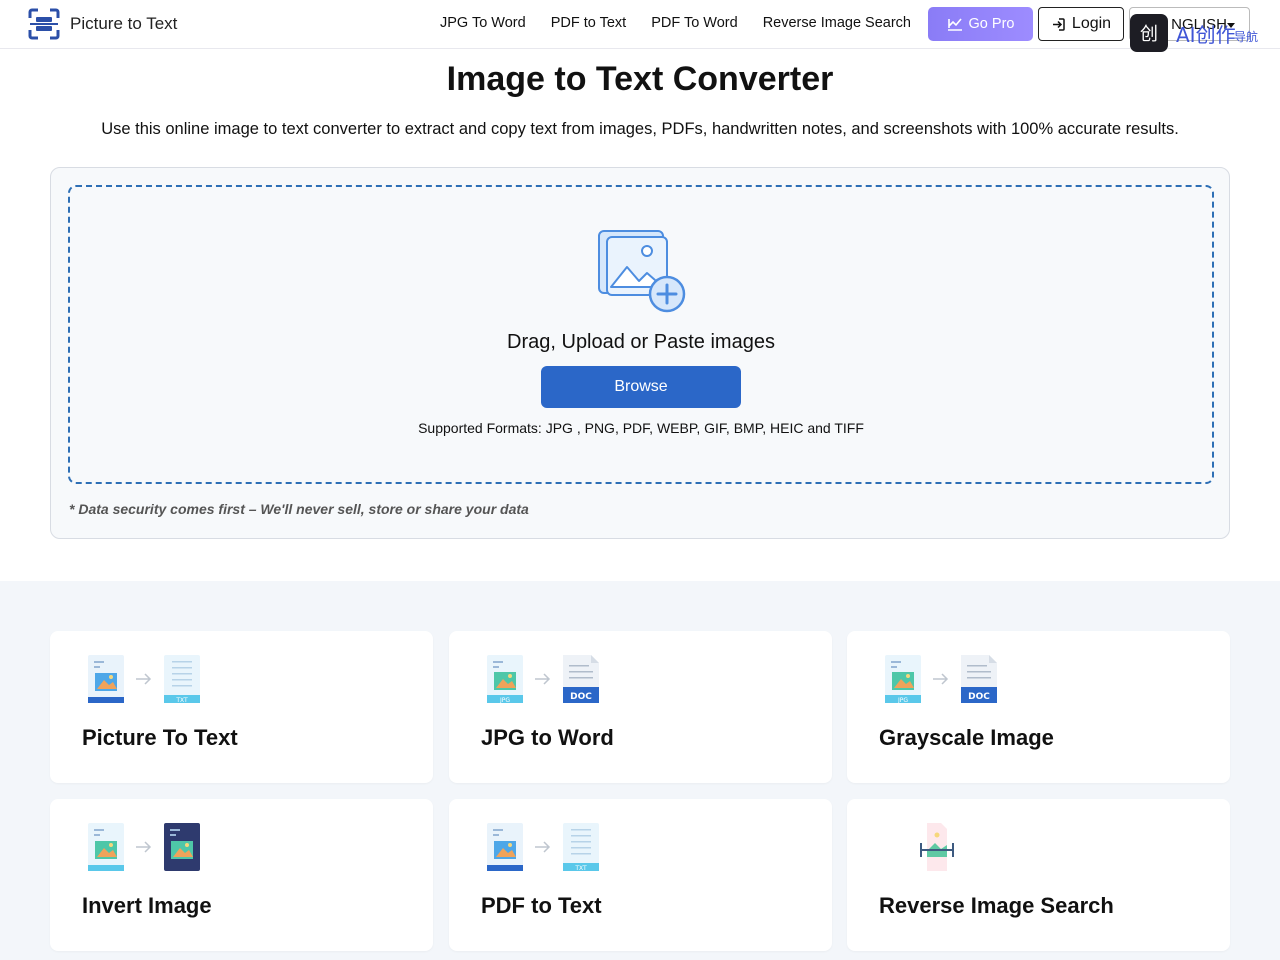 This screenshot has height=960, width=1280. What do you see at coordinates (966, 737) in the screenshot?
I see `tool-label: Grayscale Image` at bounding box center [966, 737].